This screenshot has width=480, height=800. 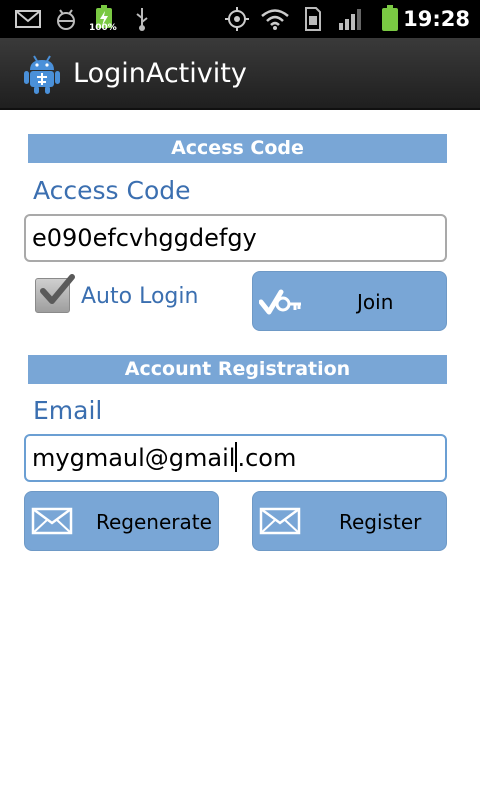 I want to click on battery-icon, so click(x=390, y=19).